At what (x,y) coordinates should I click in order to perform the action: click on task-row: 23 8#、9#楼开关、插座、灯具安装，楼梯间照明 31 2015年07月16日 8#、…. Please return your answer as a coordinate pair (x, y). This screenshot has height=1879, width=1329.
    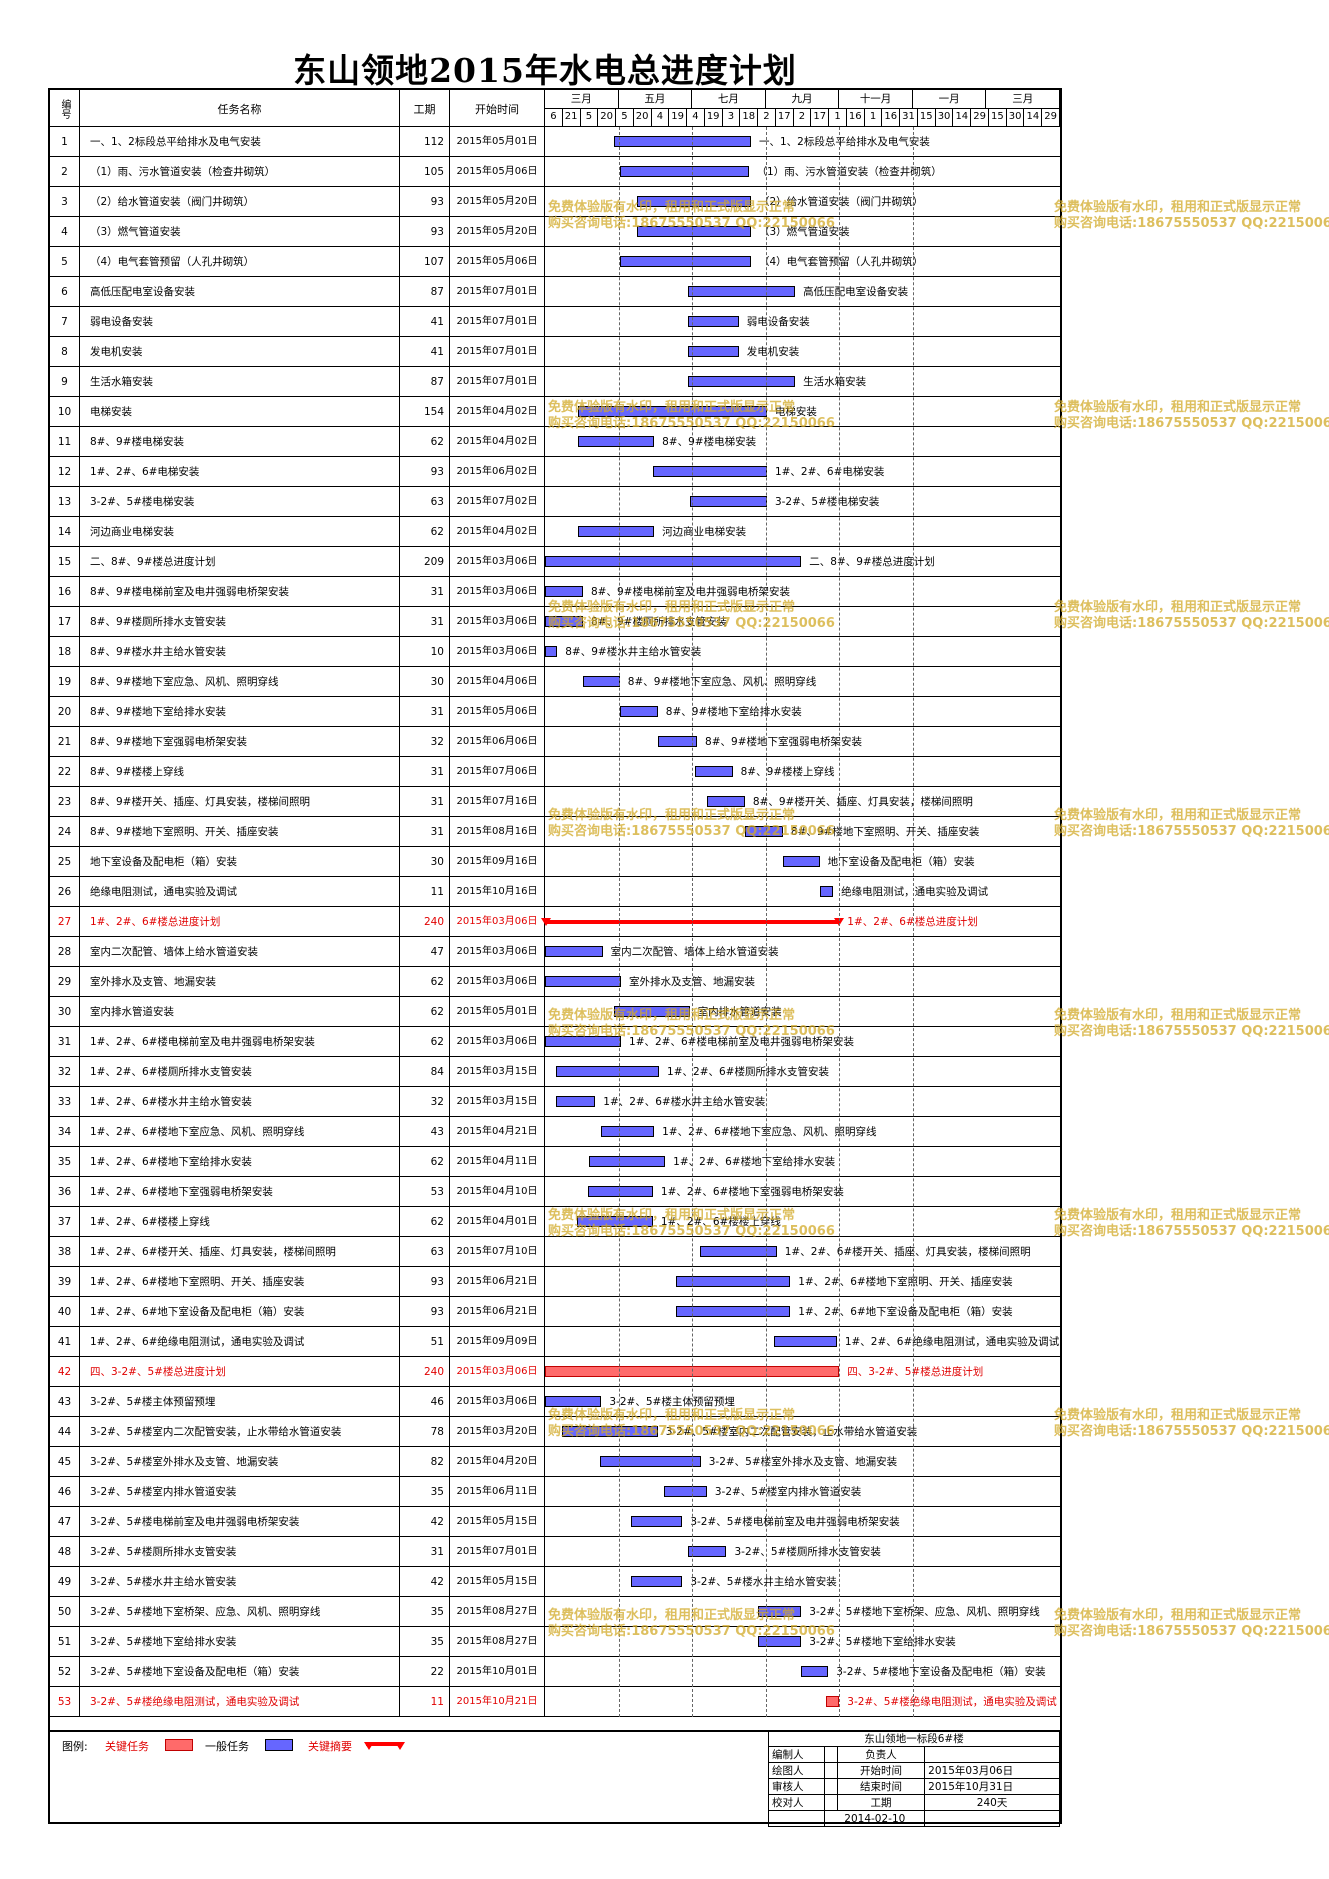
    Looking at the image, I should click on (555, 802).